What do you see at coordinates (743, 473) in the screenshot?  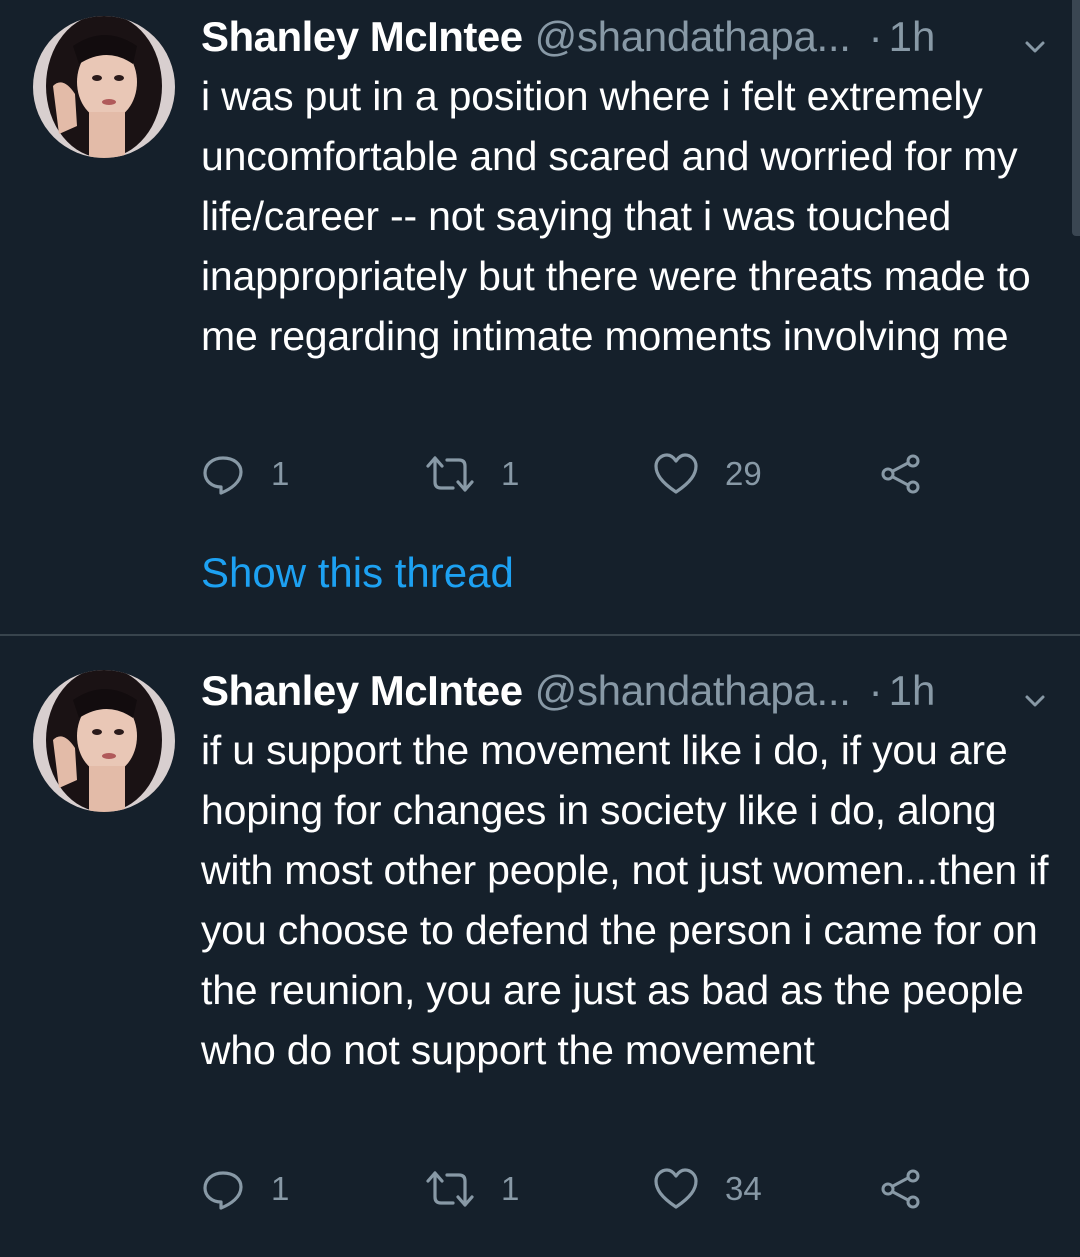 I see `like-count: 29` at bounding box center [743, 473].